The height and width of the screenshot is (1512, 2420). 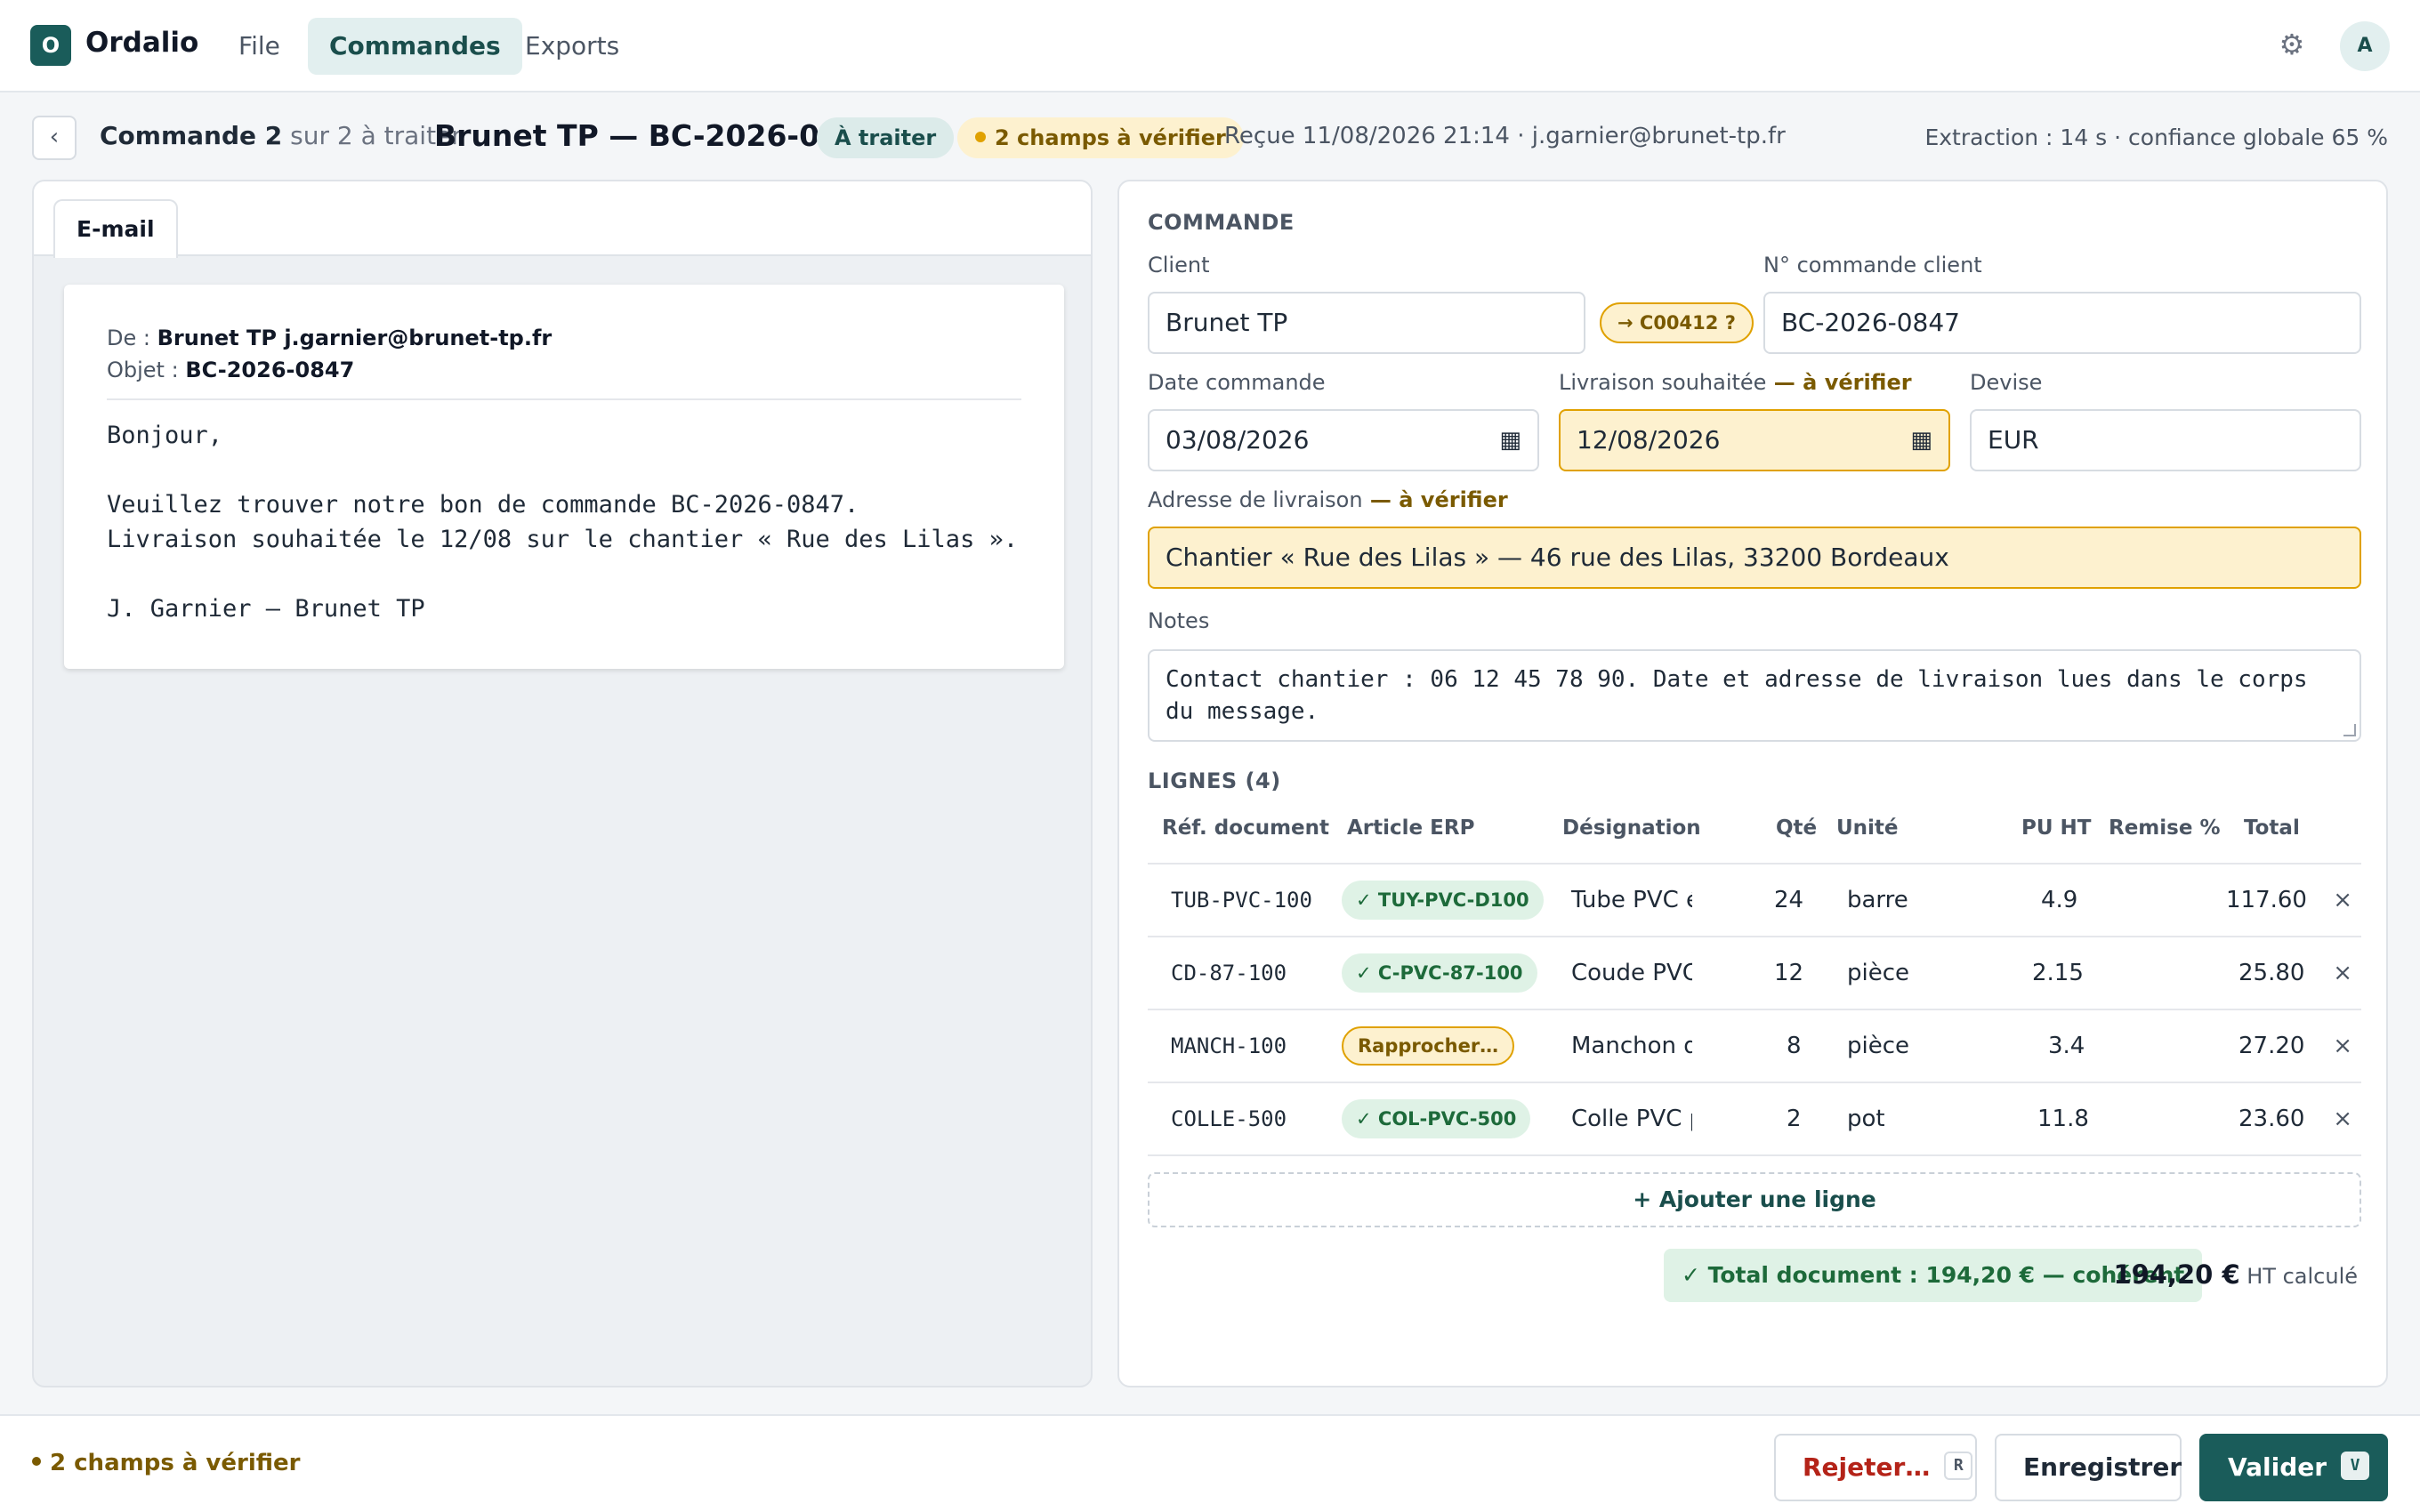 What do you see at coordinates (259, 47) in the screenshot?
I see `nav-tab-file: File` at bounding box center [259, 47].